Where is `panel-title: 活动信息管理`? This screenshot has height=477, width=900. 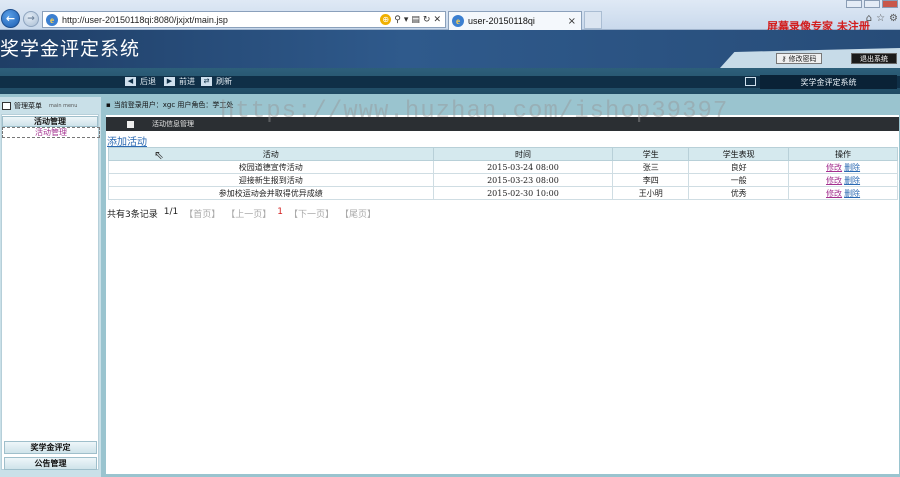
panel-title: 活动信息管理 is located at coordinates (173, 124).